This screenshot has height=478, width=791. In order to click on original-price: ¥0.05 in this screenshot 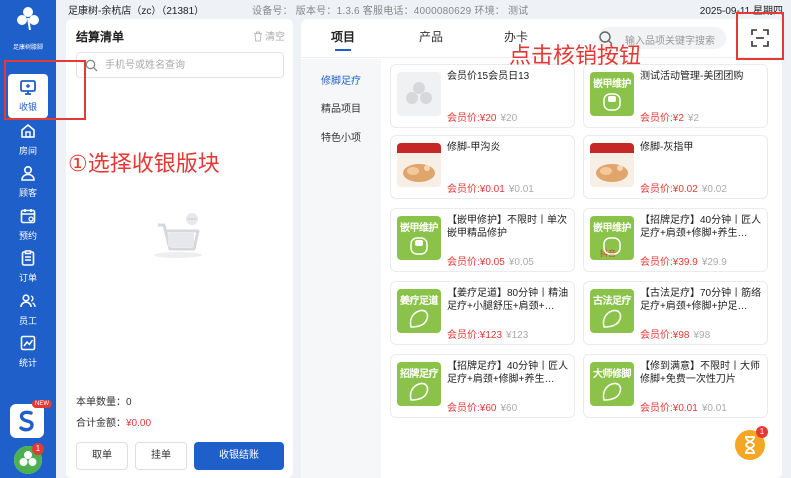, I will do `click(521, 262)`.